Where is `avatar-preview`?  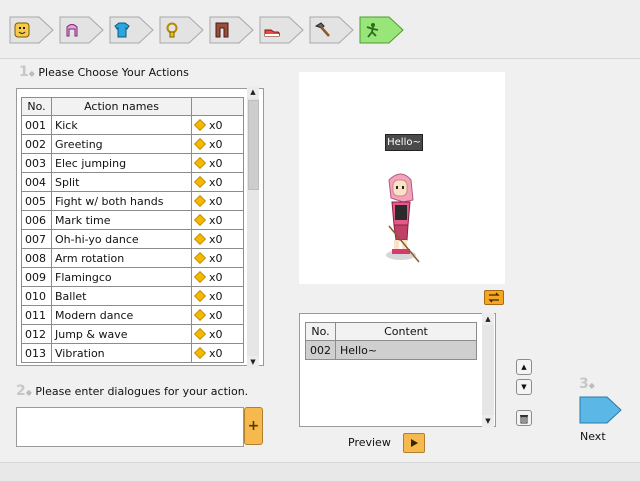 avatar-preview is located at coordinates (402, 178).